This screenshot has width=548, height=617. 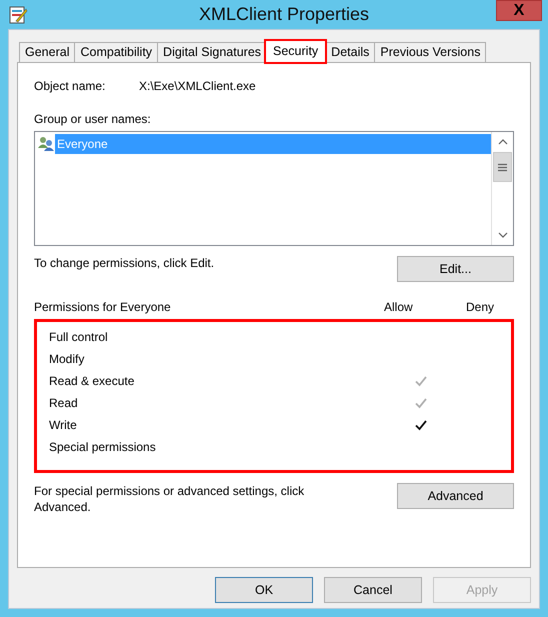 What do you see at coordinates (170, 499) in the screenshot?
I see `hint-text: For special permissions or advanced settings, click Advanced.` at bounding box center [170, 499].